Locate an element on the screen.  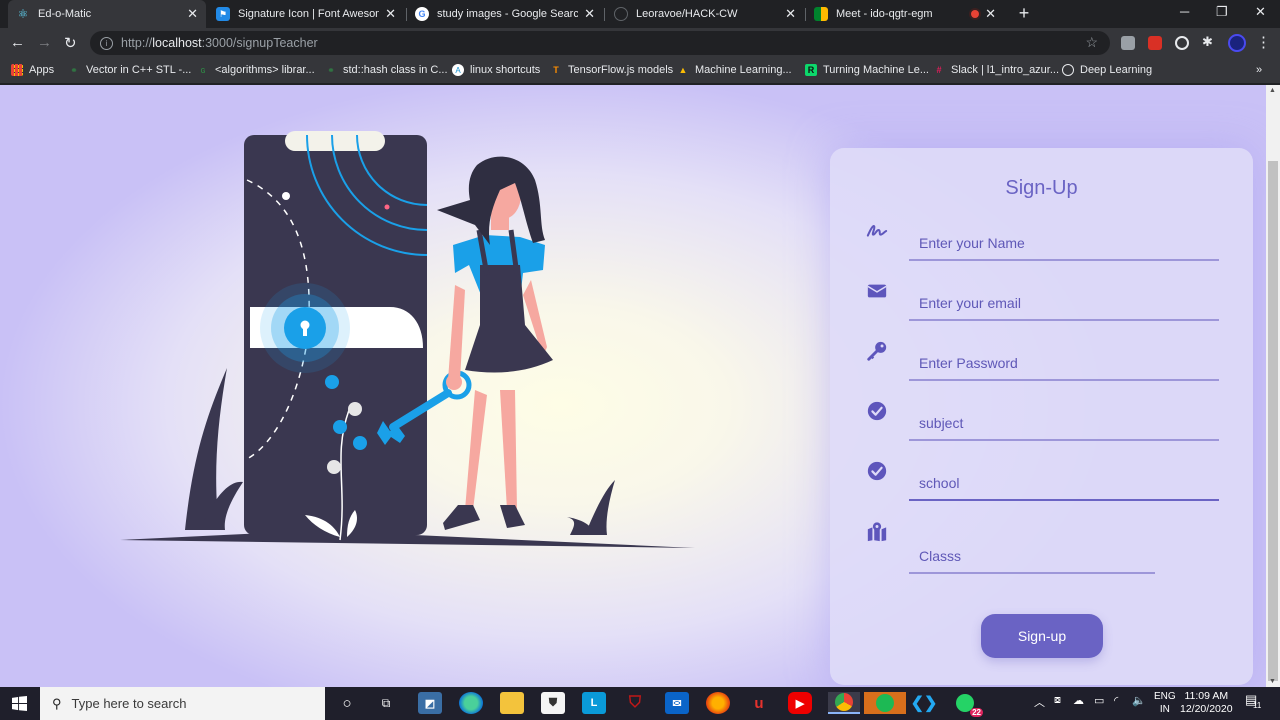
bookmark-item: A linux shortcuts is located at coordinates (496, 70).